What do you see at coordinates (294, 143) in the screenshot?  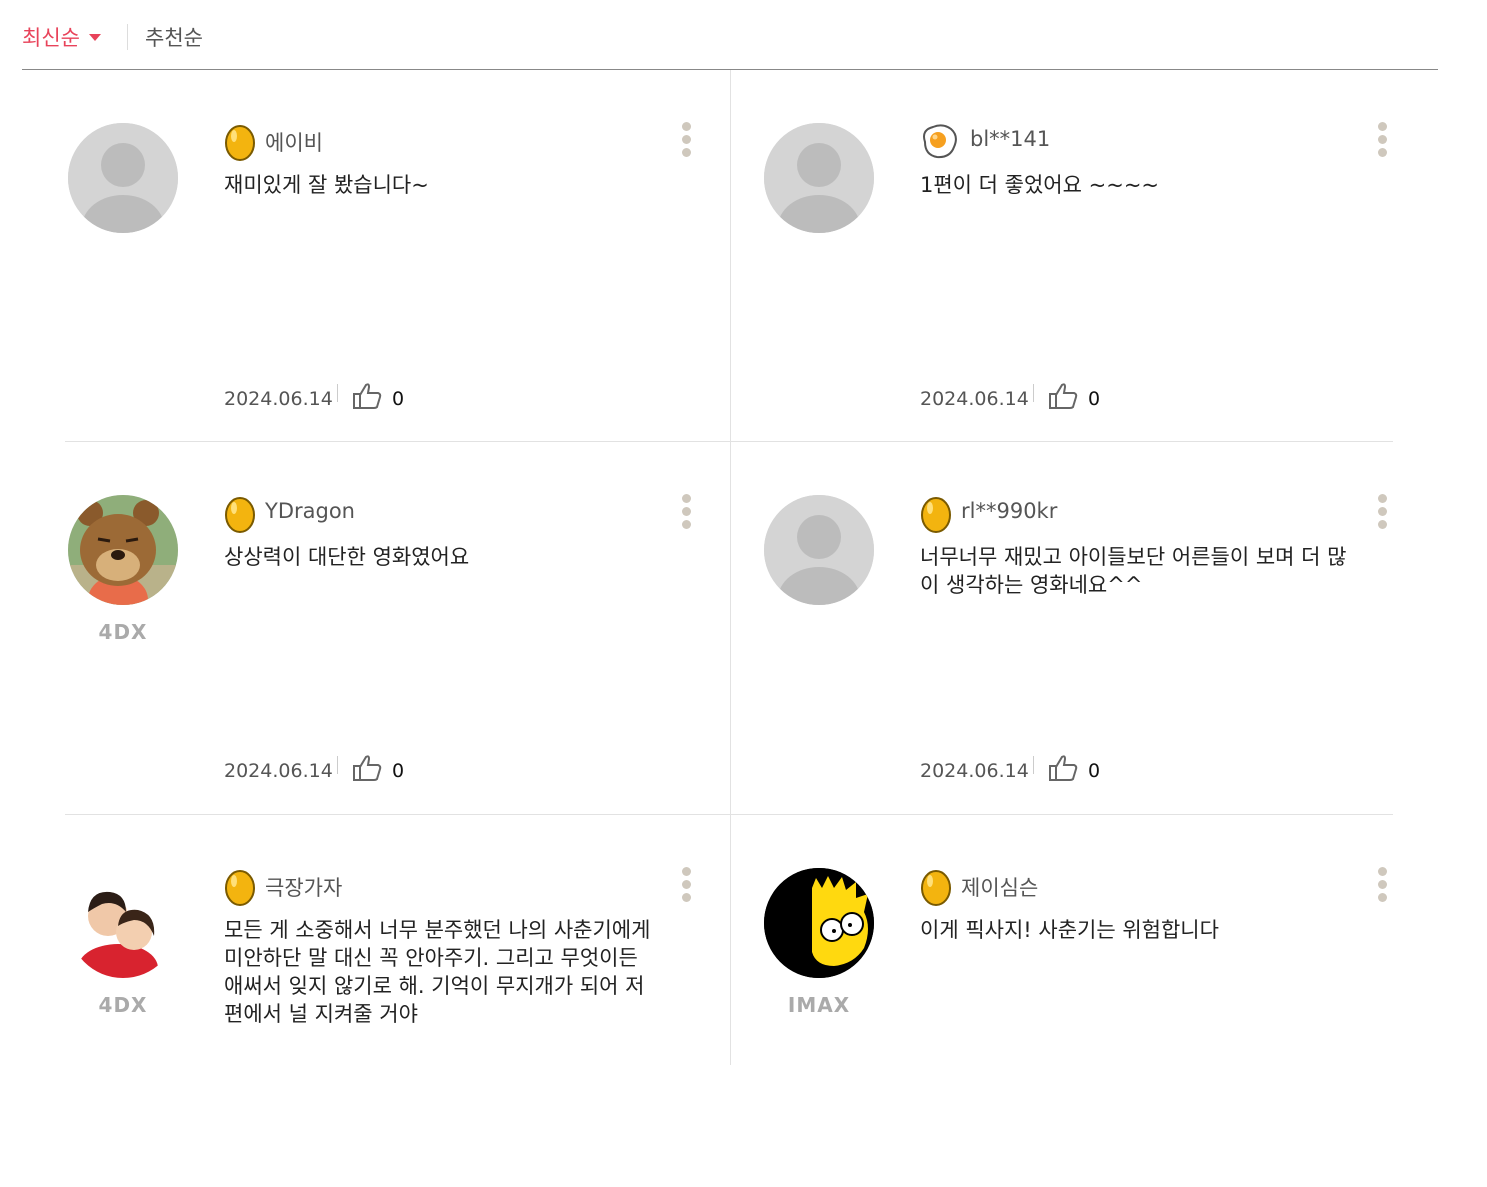 I see `nickname: 에이비` at bounding box center [294, 143].